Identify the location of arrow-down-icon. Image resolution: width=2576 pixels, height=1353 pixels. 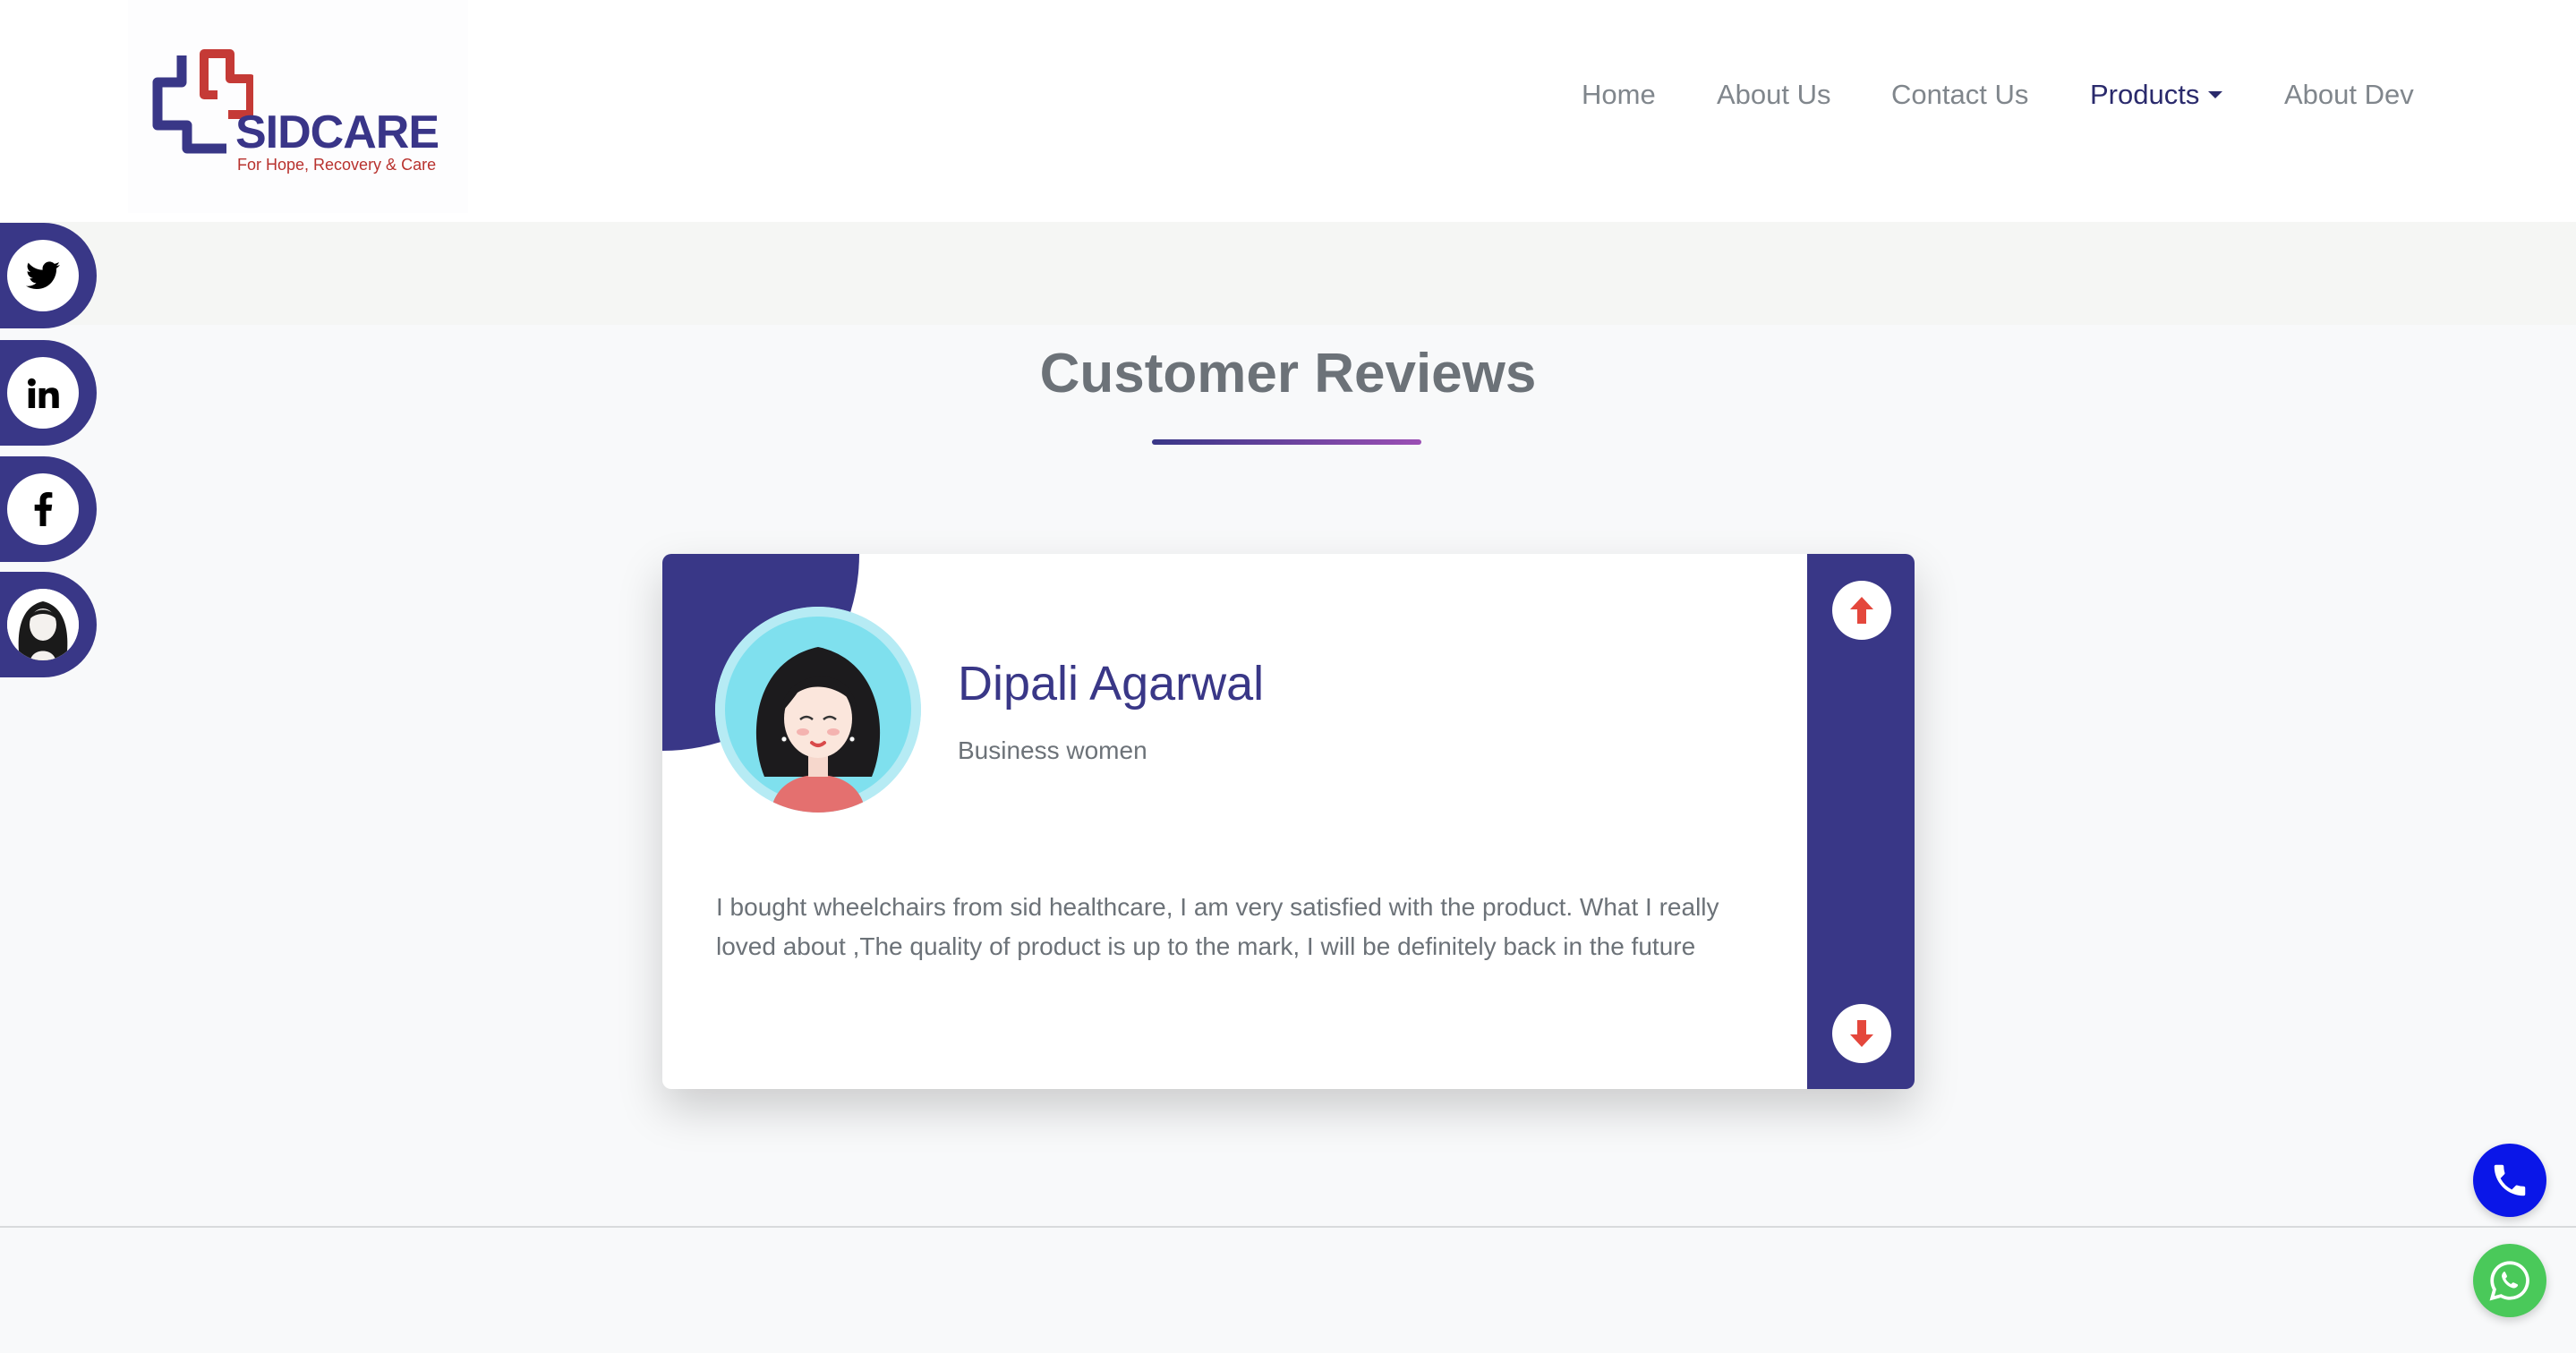
(1861, 1033).